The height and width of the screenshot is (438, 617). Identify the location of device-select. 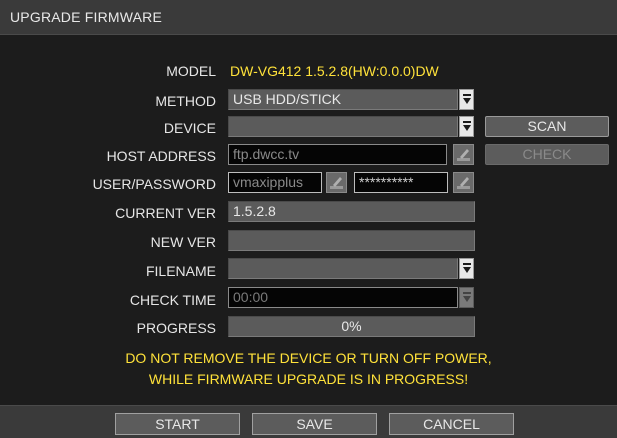
(343, 126).